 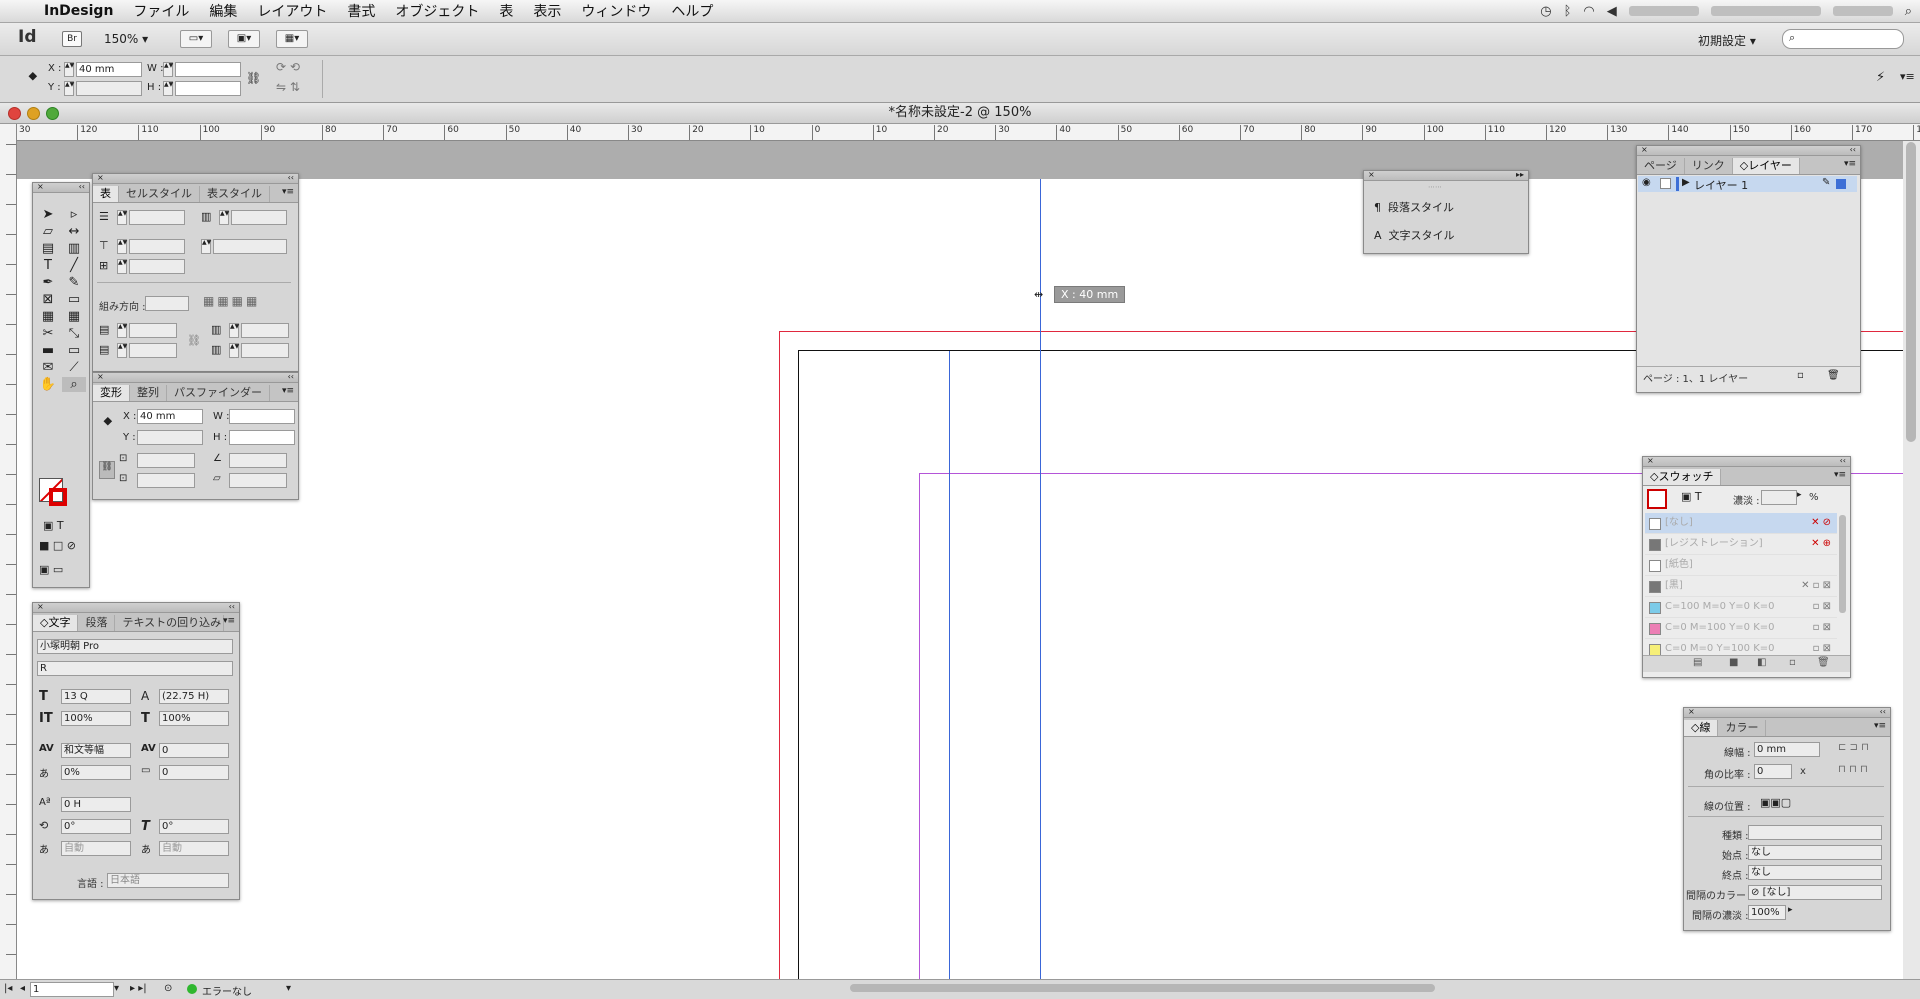 I want to click on leading-field: (22.75 H), so click(x=194, y=696).